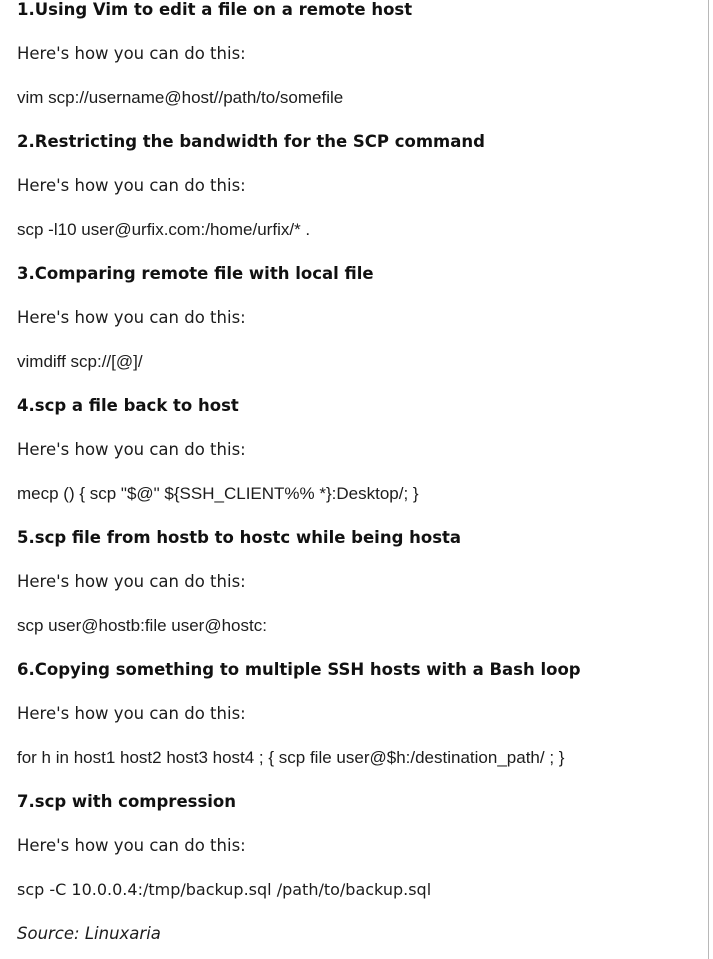  I want to click on section-heading: 7.scp with compression, so click(127, 801).